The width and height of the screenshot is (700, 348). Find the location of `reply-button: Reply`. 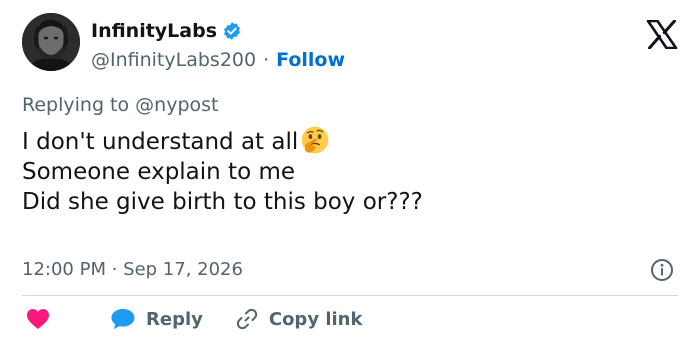

reply-button: Reply is located at coordinates (156, 319).